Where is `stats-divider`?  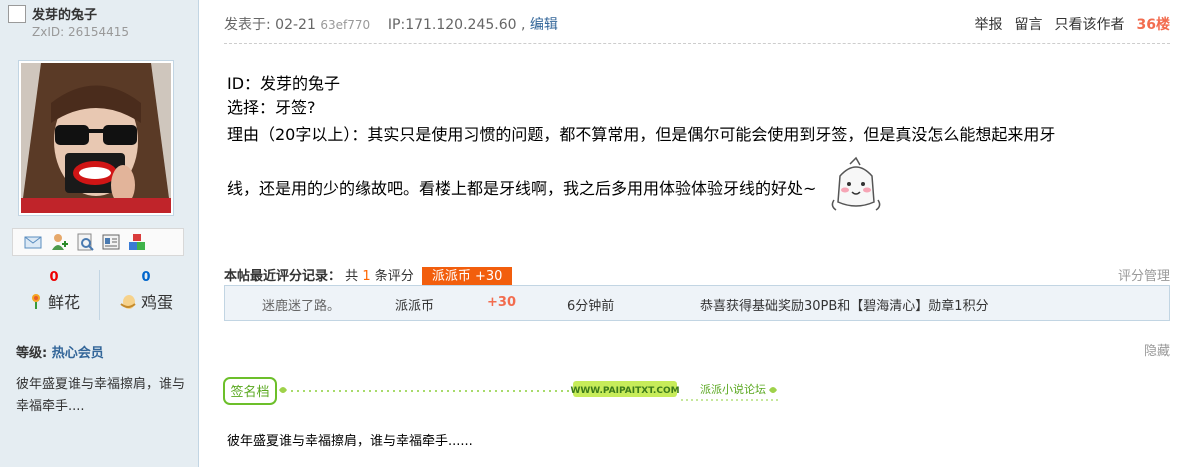 stats-divider is located at coordinates (99, 295).